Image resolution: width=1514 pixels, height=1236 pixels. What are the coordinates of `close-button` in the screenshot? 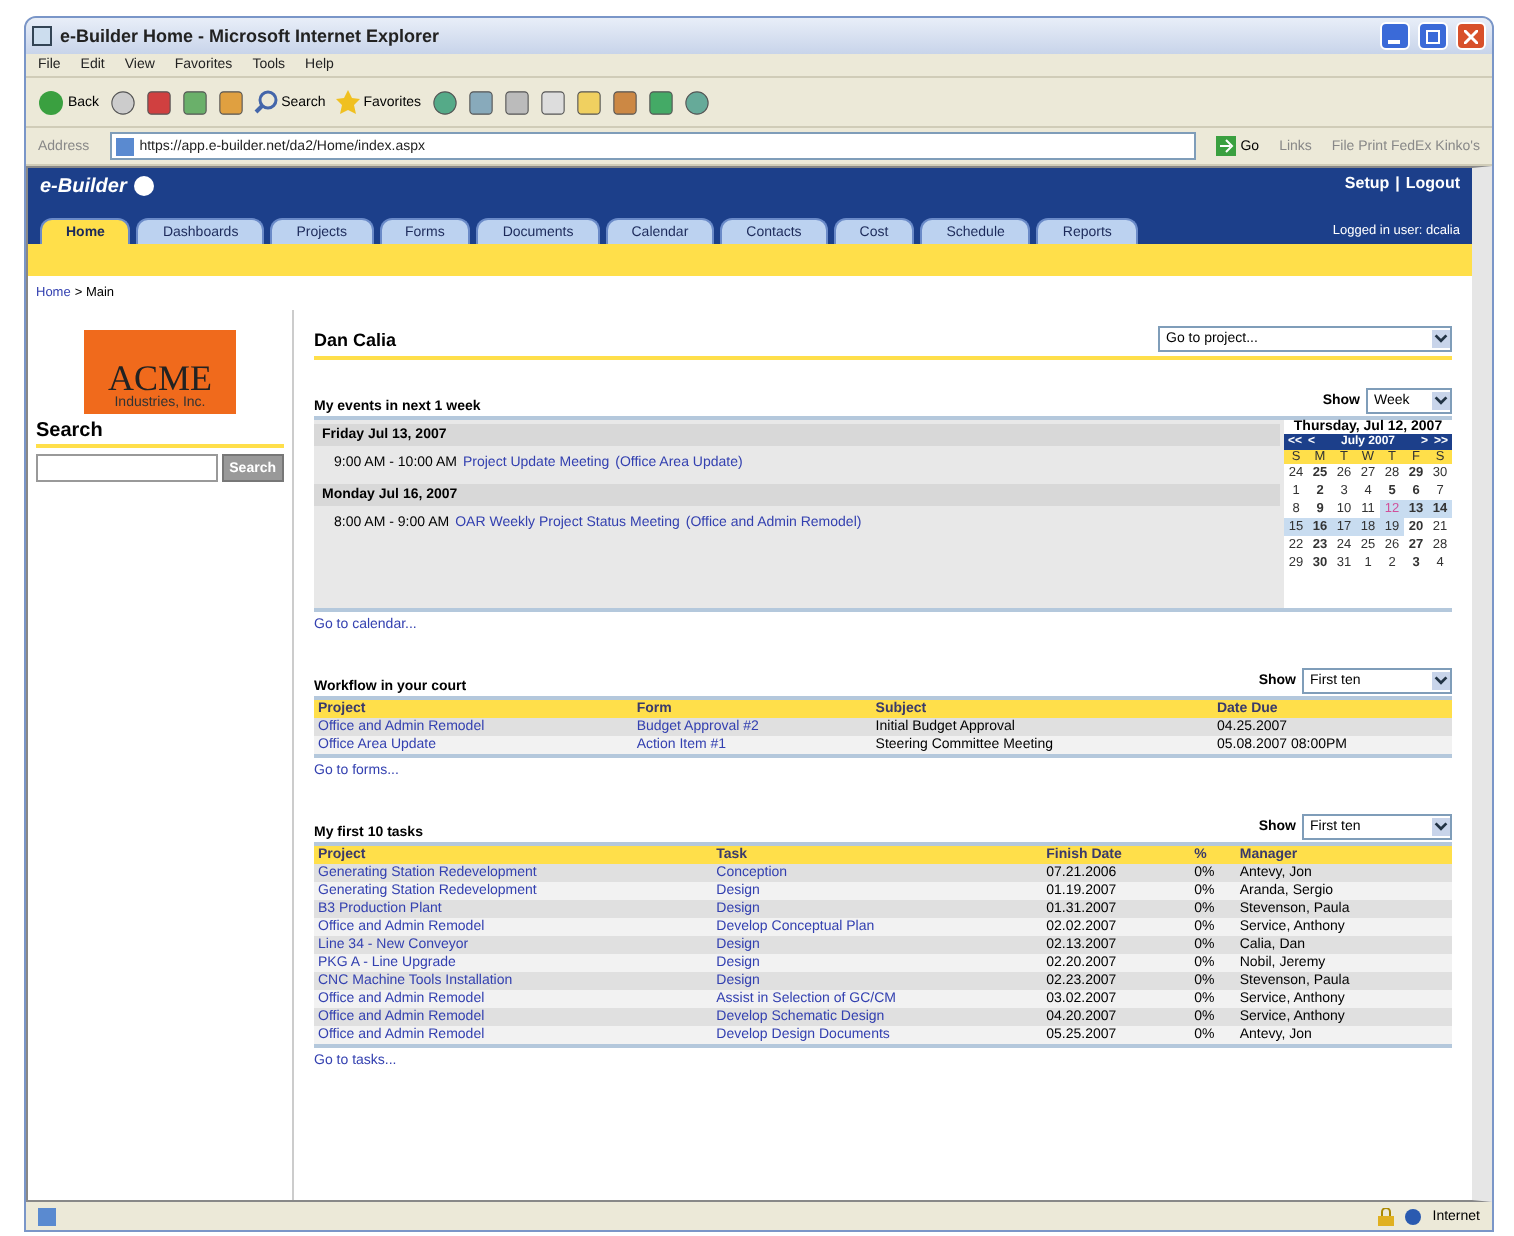 It's located at (1471, 36).